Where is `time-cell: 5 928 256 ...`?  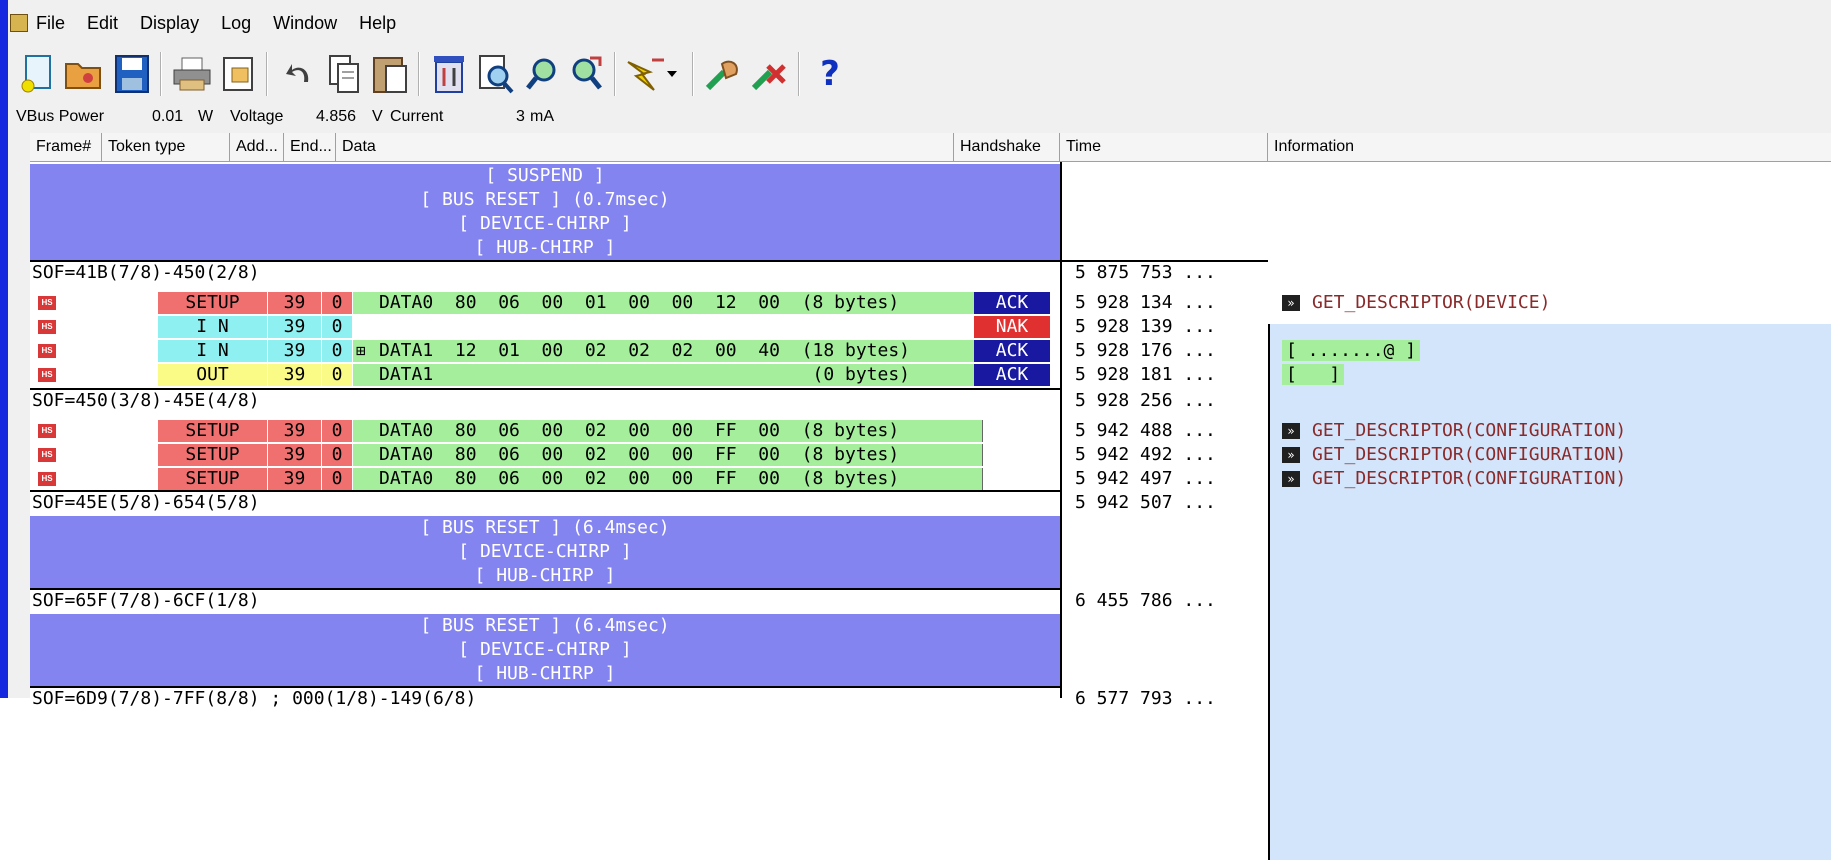 time-cell: 5 928 256 ... is located at coordinates (1145, 400).